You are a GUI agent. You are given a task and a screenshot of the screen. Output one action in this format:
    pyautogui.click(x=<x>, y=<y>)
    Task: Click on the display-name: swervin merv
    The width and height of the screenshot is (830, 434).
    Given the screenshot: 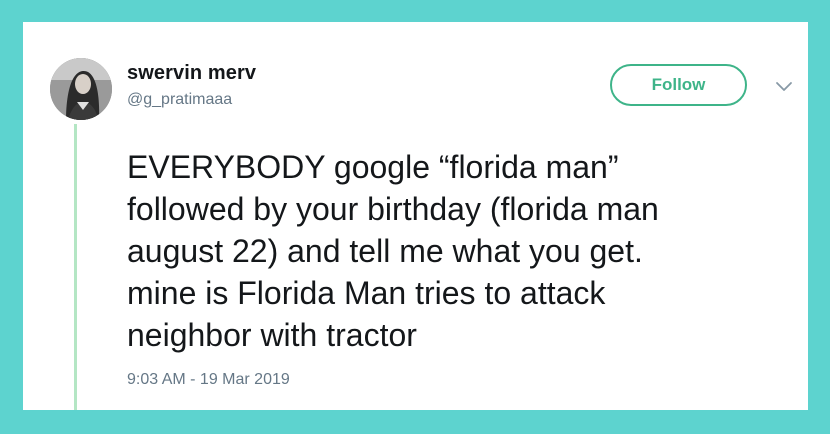 What is the action you would take?
    pyautogui.click(x=191, y=73)
    